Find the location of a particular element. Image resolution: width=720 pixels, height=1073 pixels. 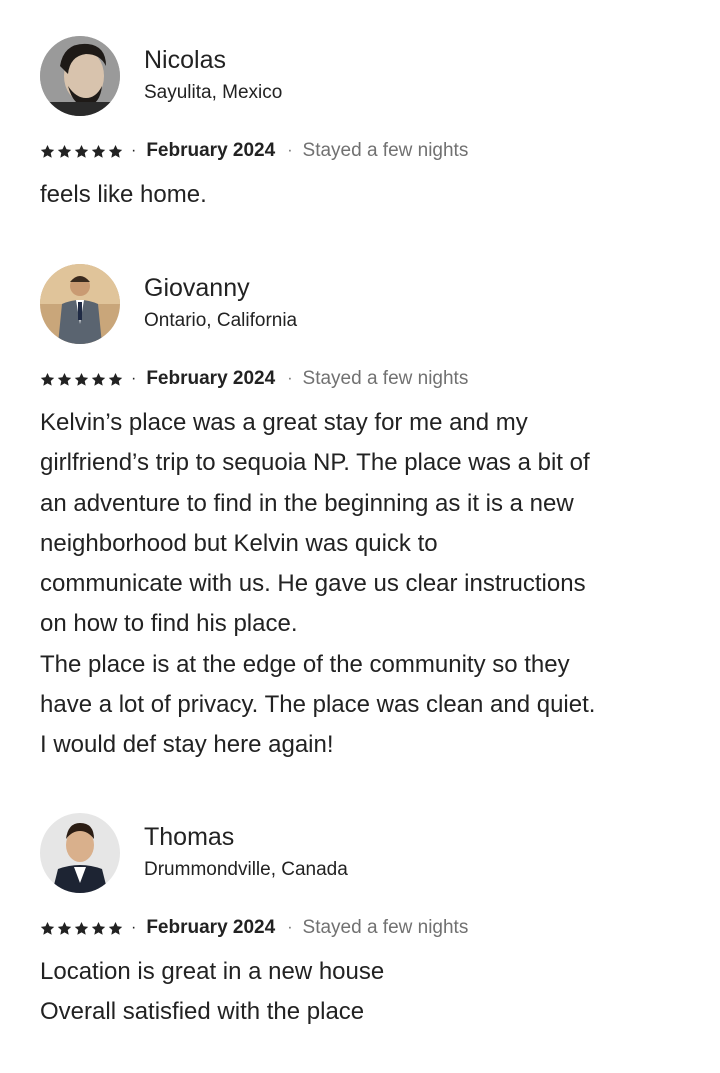

review-line: I would def stay here again! is located at coordinates (187, 745).